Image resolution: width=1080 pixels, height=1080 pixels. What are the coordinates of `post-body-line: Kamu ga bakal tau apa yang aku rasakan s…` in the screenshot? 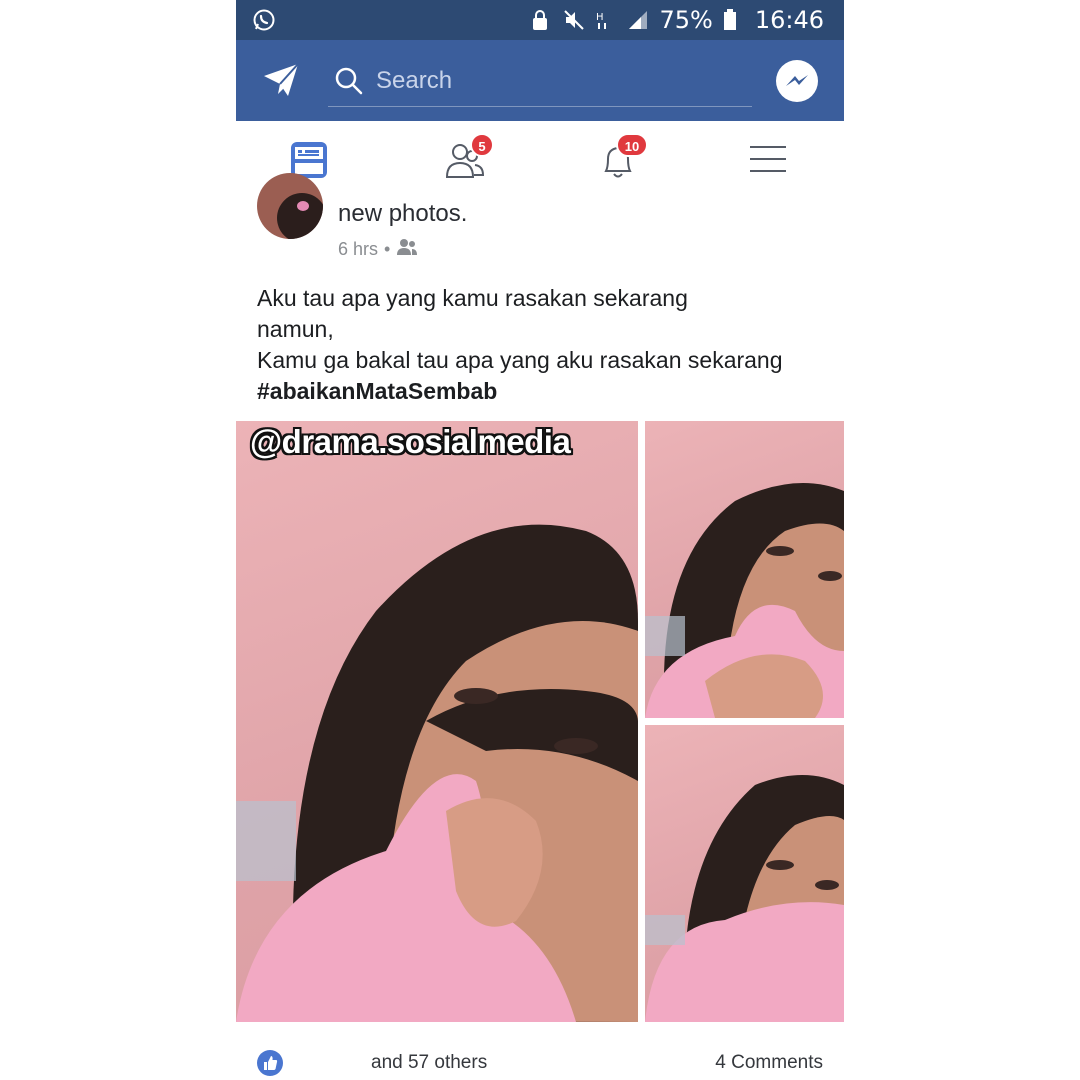 It's located at (520, 360).